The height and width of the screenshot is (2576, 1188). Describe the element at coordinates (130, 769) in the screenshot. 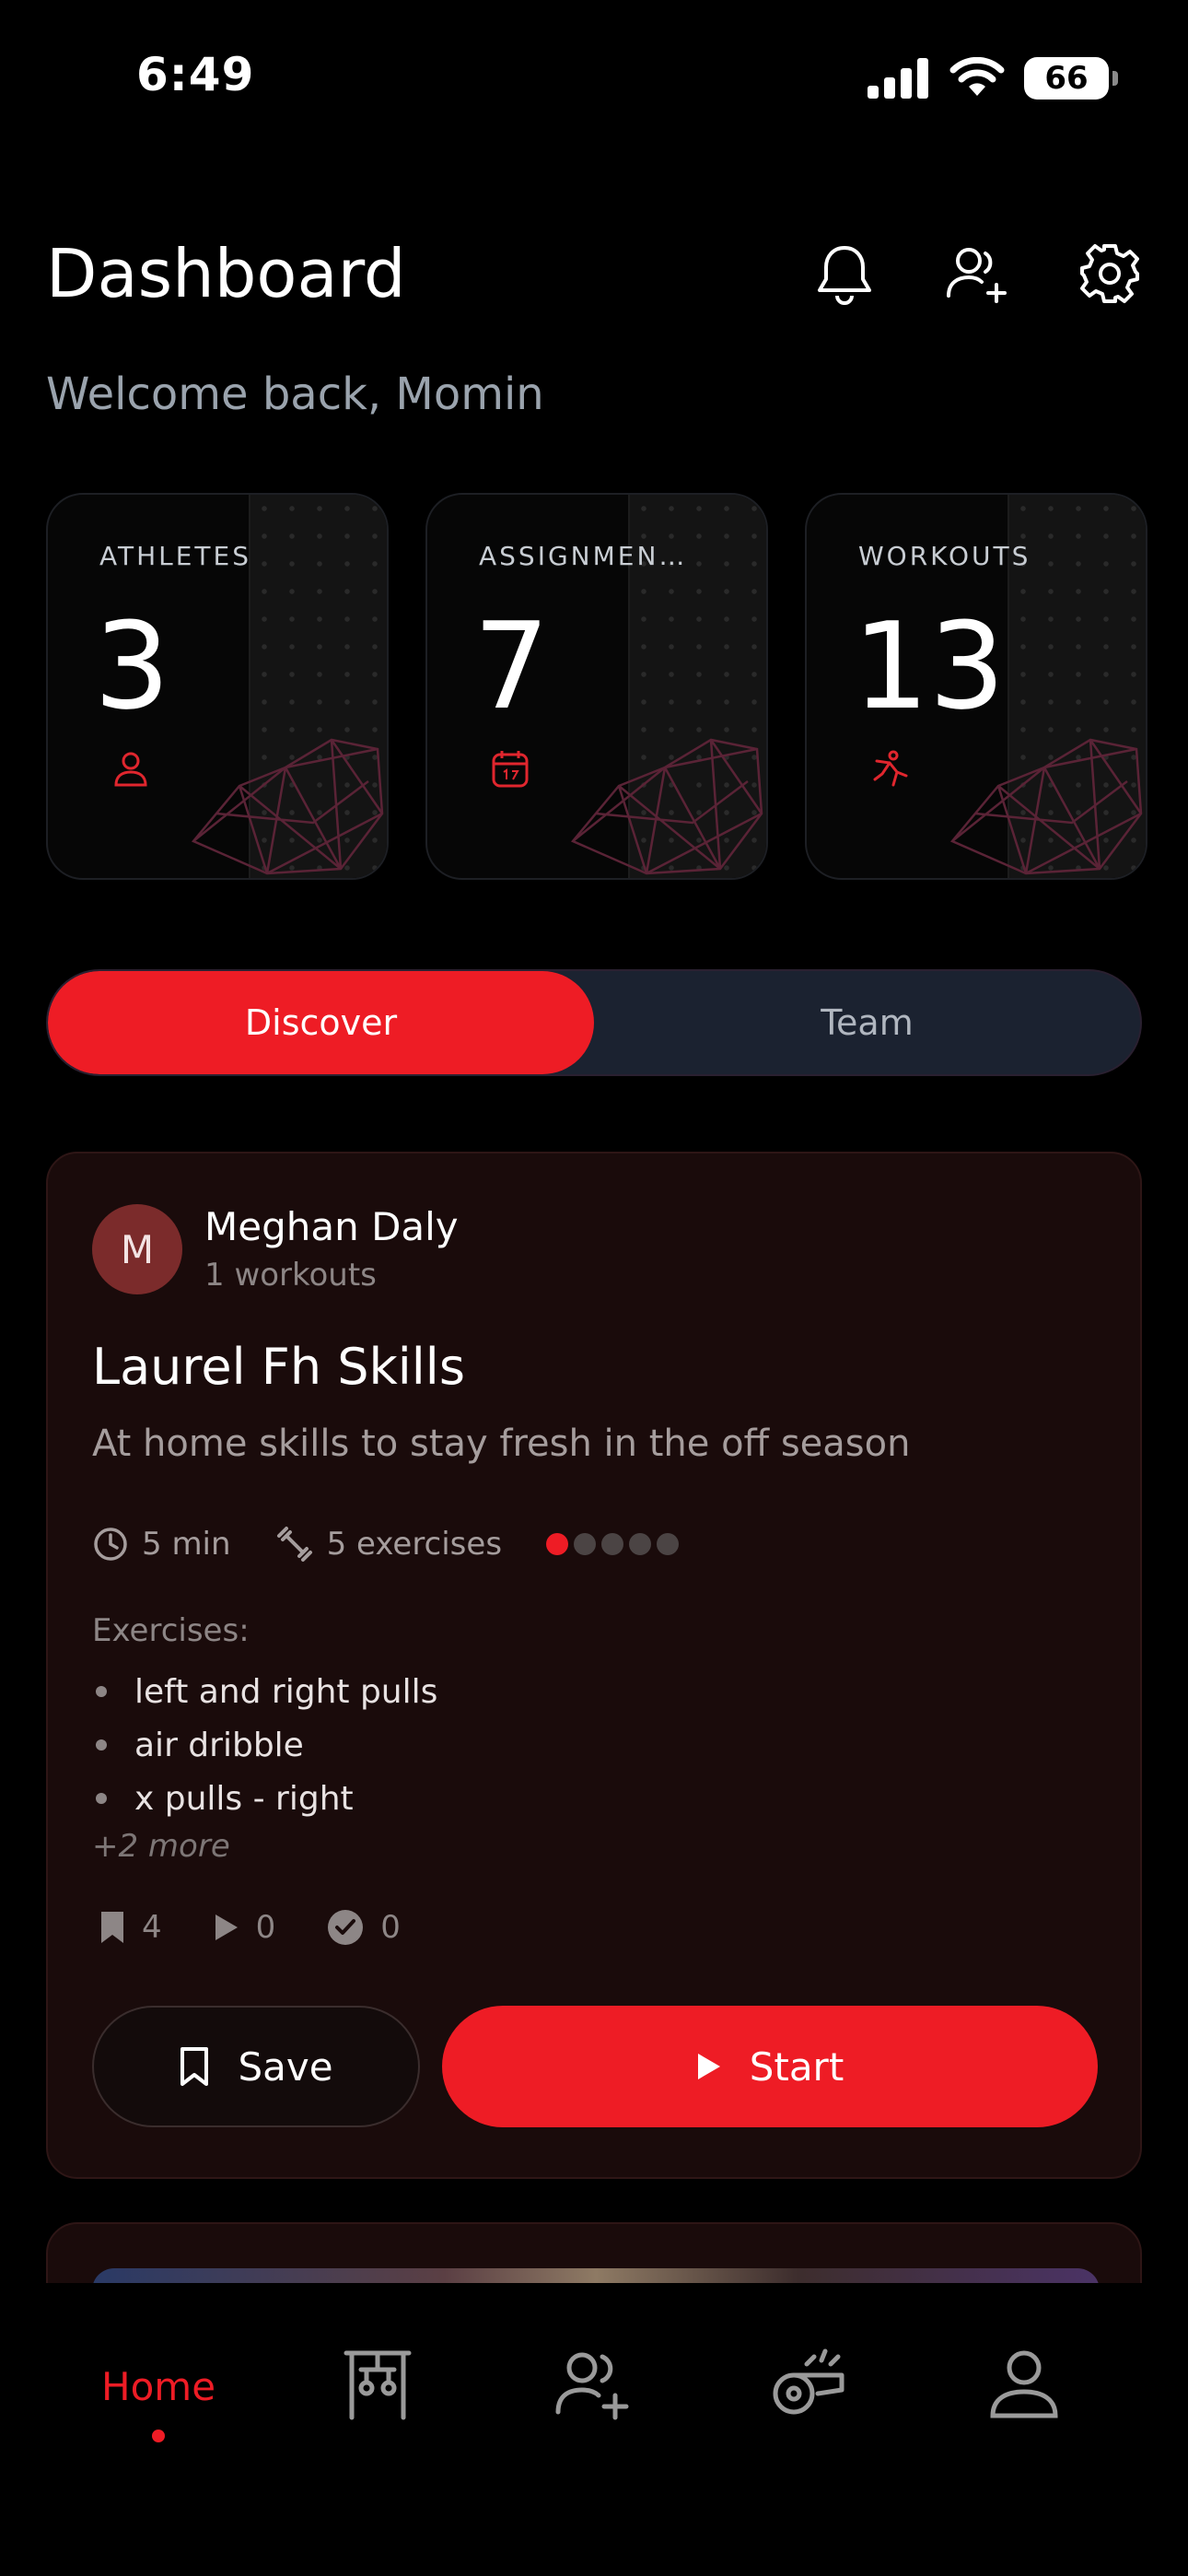

I see `person-icon` at that location.